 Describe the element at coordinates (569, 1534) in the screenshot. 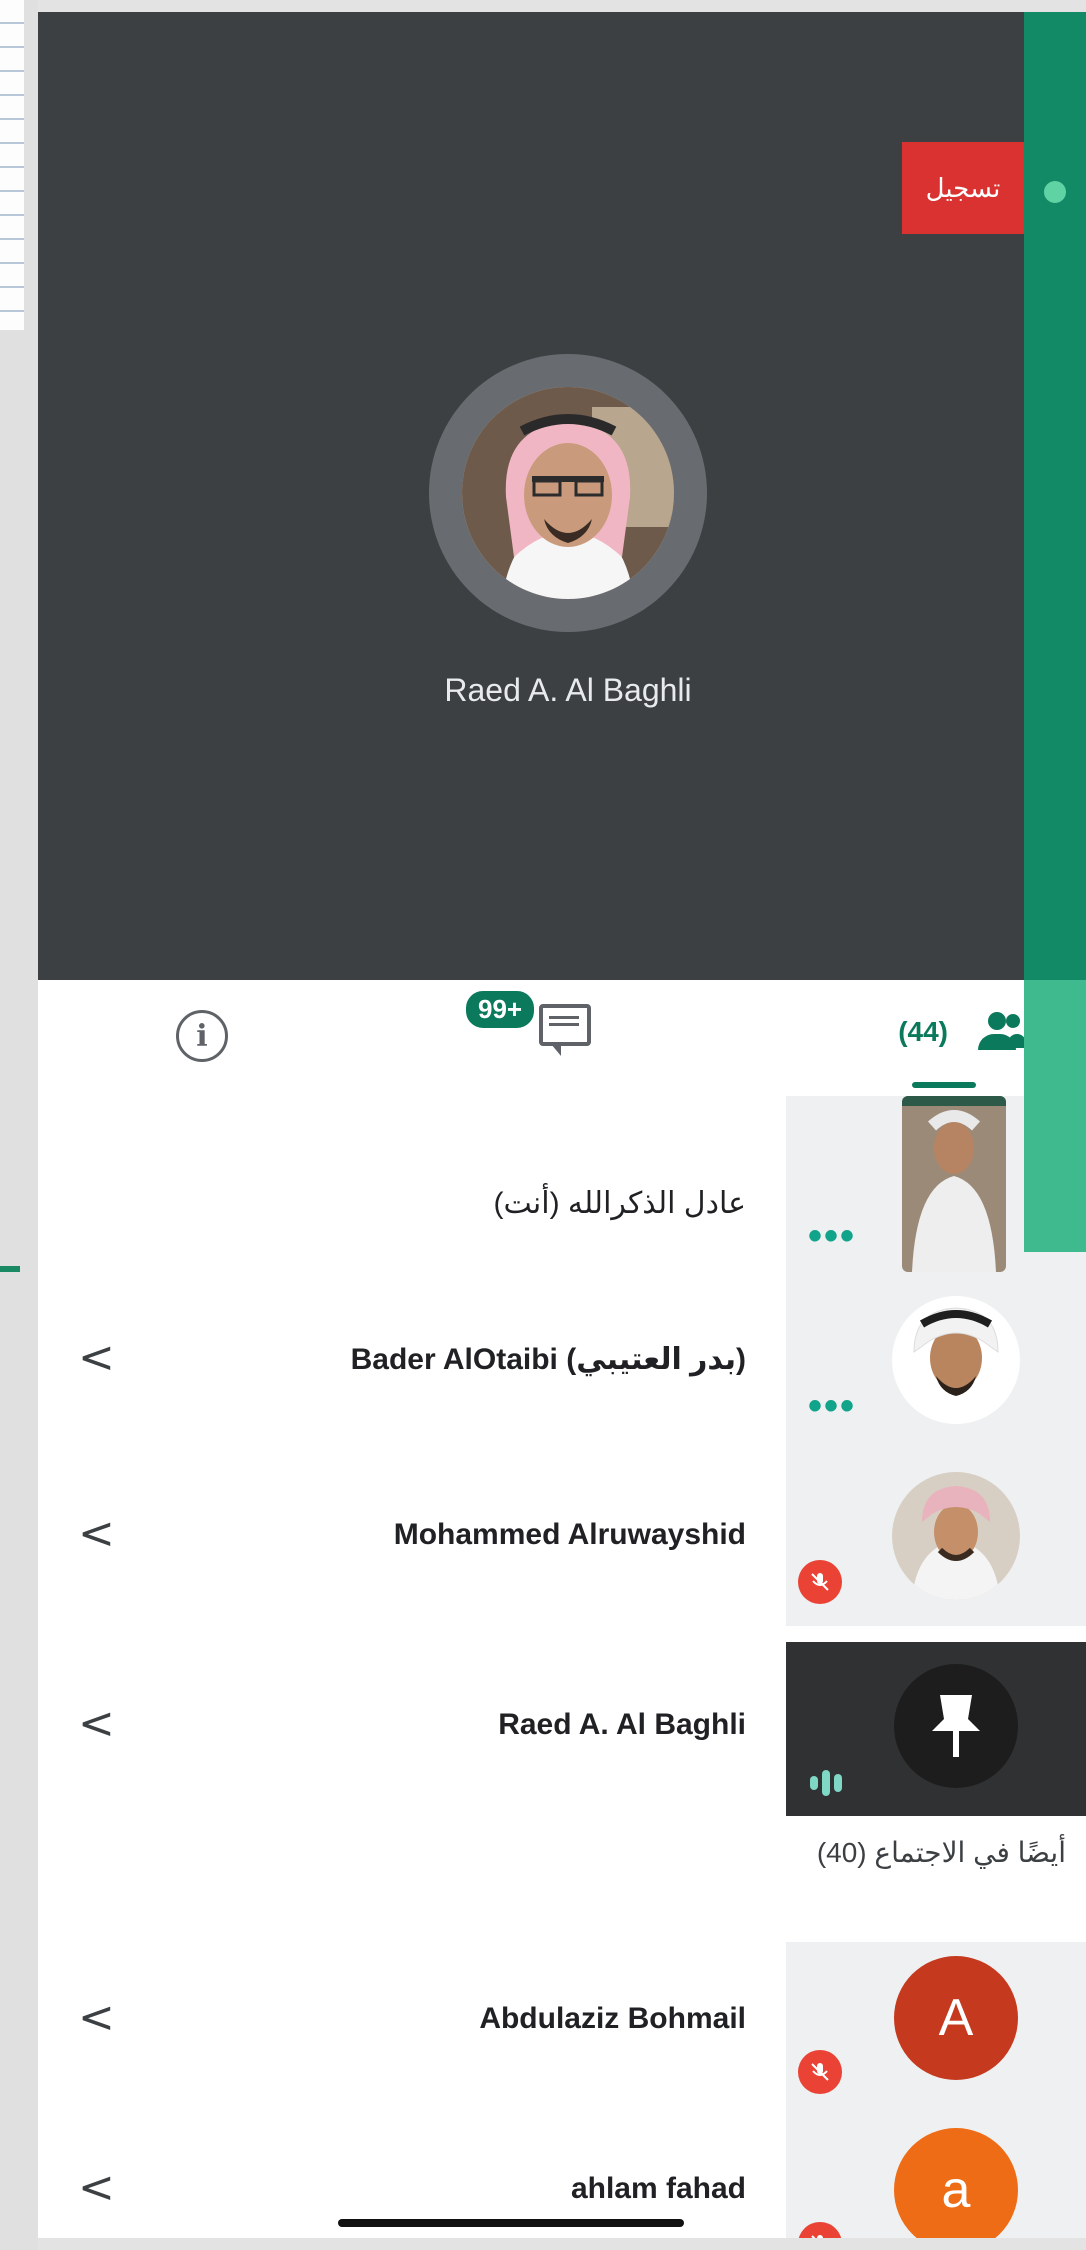

I see `participant-name: Mohammed Alruwayshid` at that location.